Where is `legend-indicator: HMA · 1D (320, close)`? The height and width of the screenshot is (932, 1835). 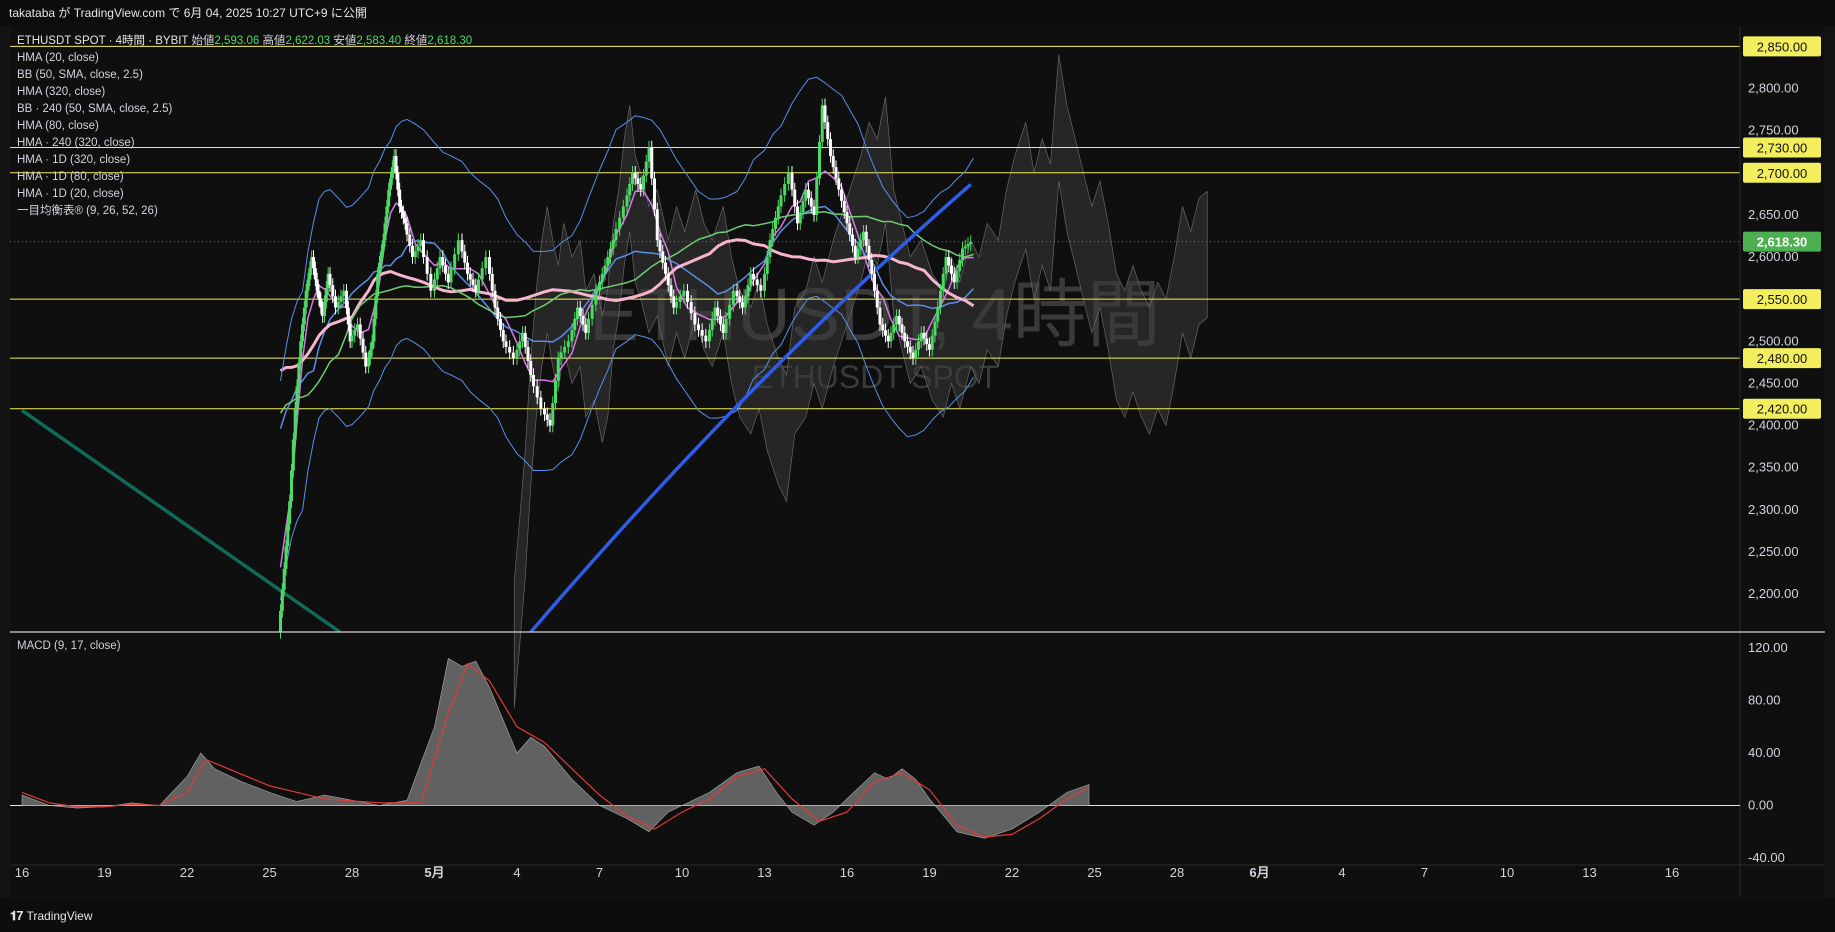 legend-indicator: HMA · 1D (320, close) is located at coordinates (244, 160).